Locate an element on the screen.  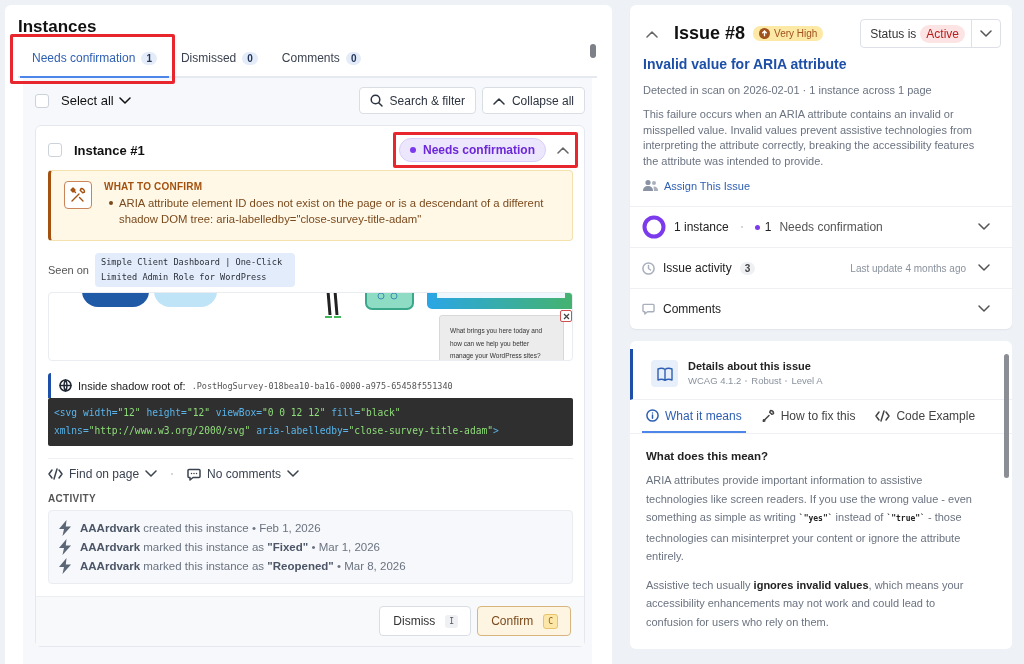
comments-row: Comments is located at coordinates (821, 308).